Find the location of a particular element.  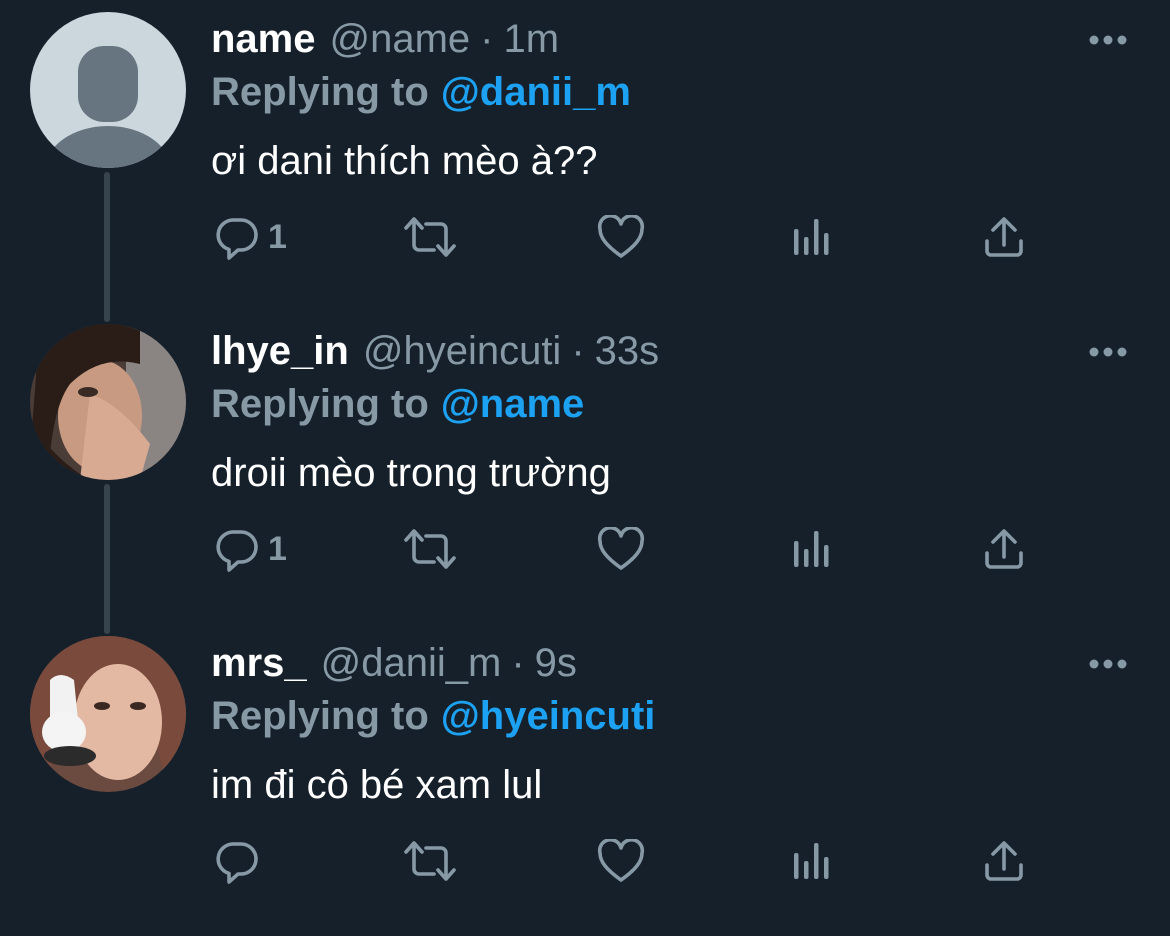

timestamp: 33s is located at coordinates (627, 351).